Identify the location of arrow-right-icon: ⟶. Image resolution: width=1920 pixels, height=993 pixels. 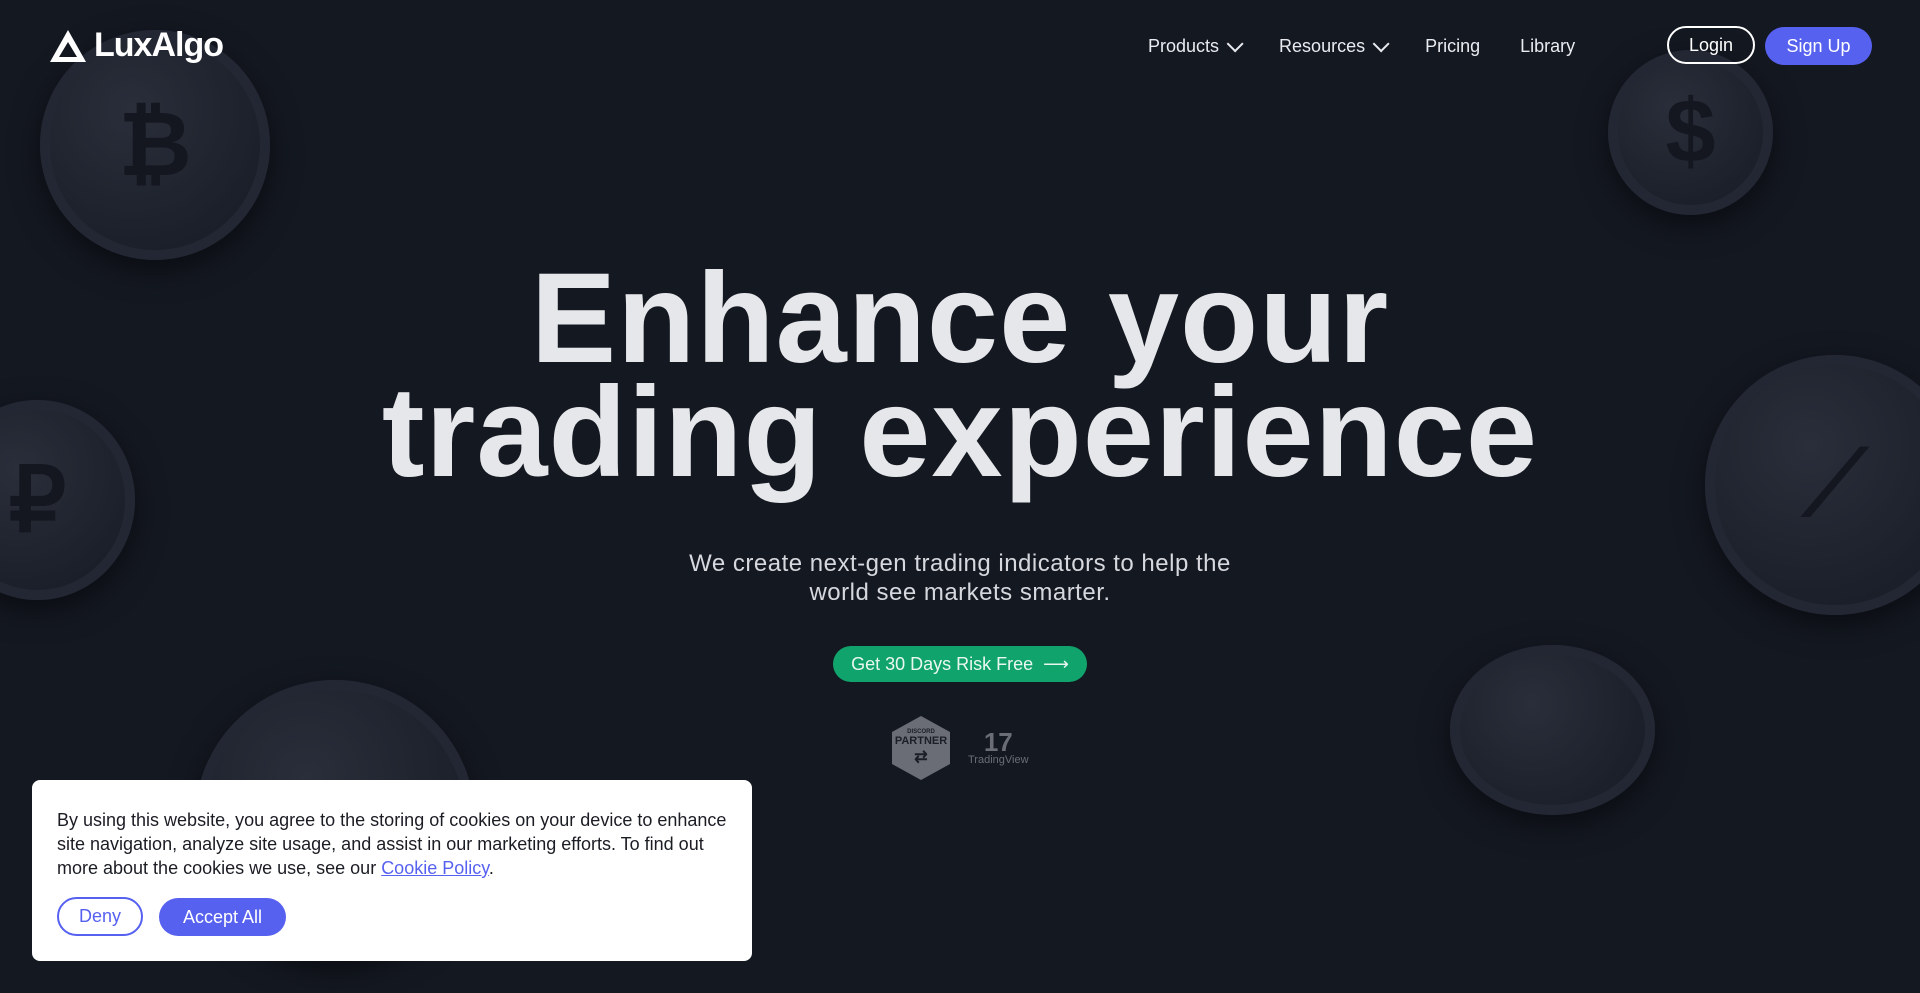
(1056, 663).